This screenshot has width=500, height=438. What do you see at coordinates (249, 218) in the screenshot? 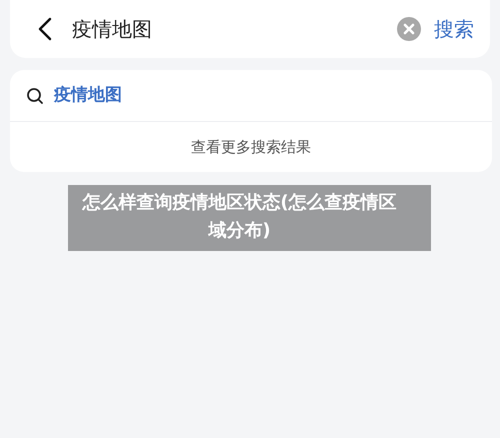
I see `caption-overlay: 怎么样查询疫情地区状态(怎么查疫情区域分布)` at bounding box center [249, 218].